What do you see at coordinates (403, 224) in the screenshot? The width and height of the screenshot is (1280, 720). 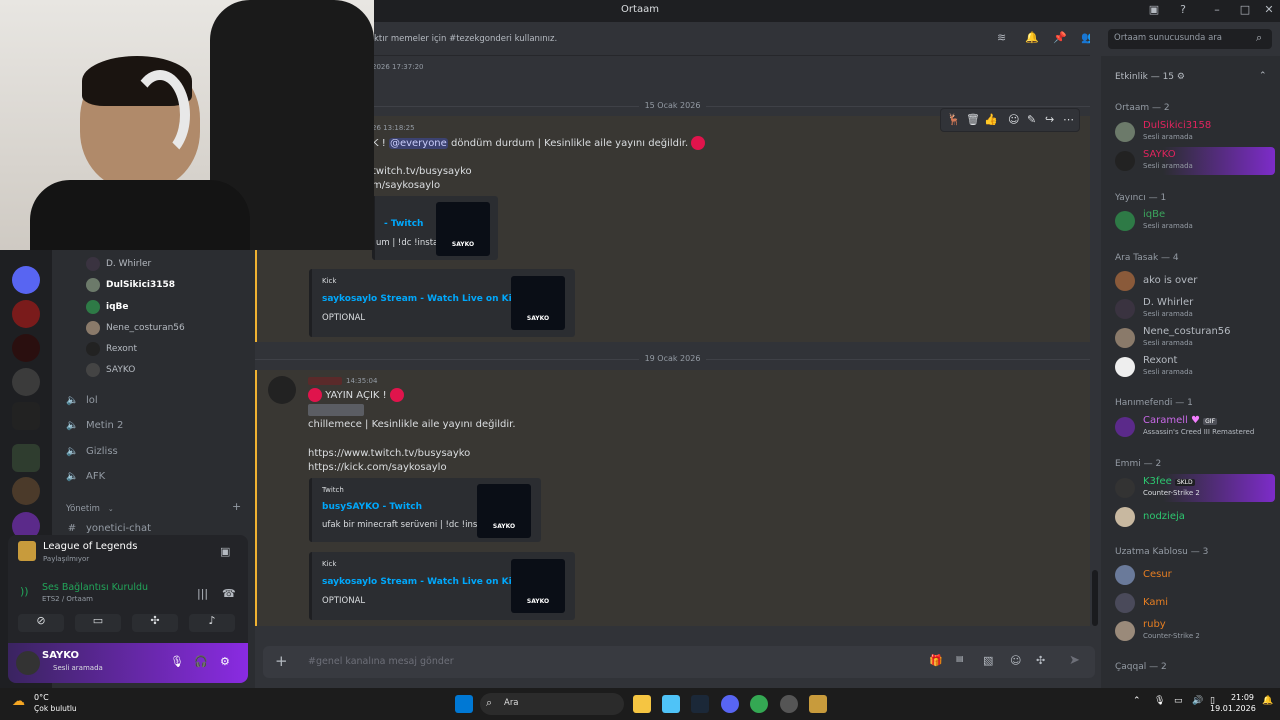 I see `embed-title: - Twitch` at bounding box center [403, 224].